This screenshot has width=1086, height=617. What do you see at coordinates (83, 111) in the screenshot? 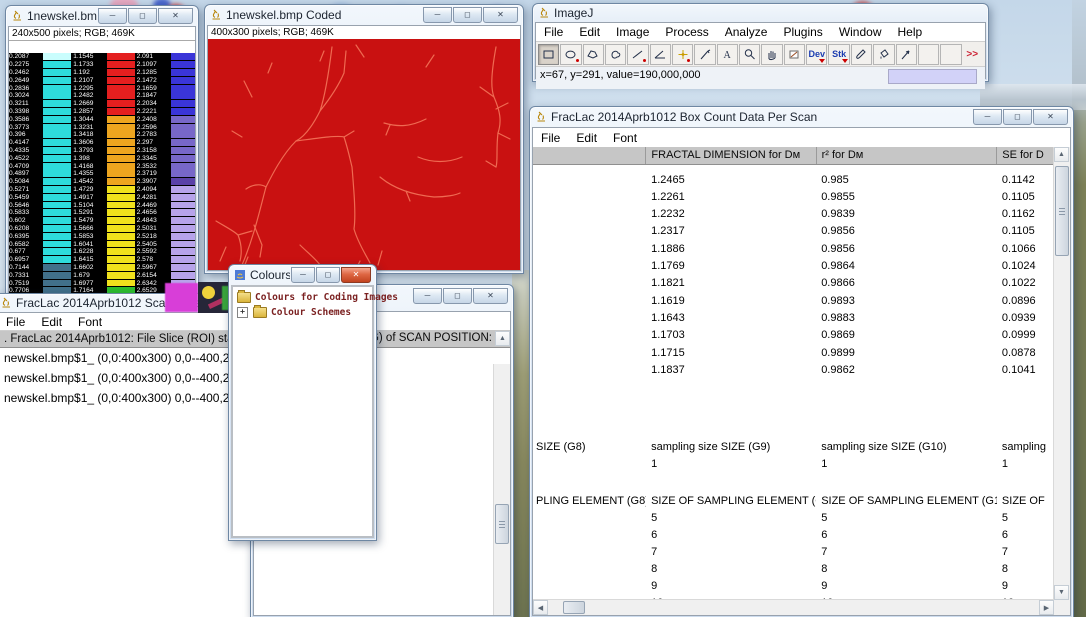
I see `legend-value: 1.2857` at bounding box center [83, 111].